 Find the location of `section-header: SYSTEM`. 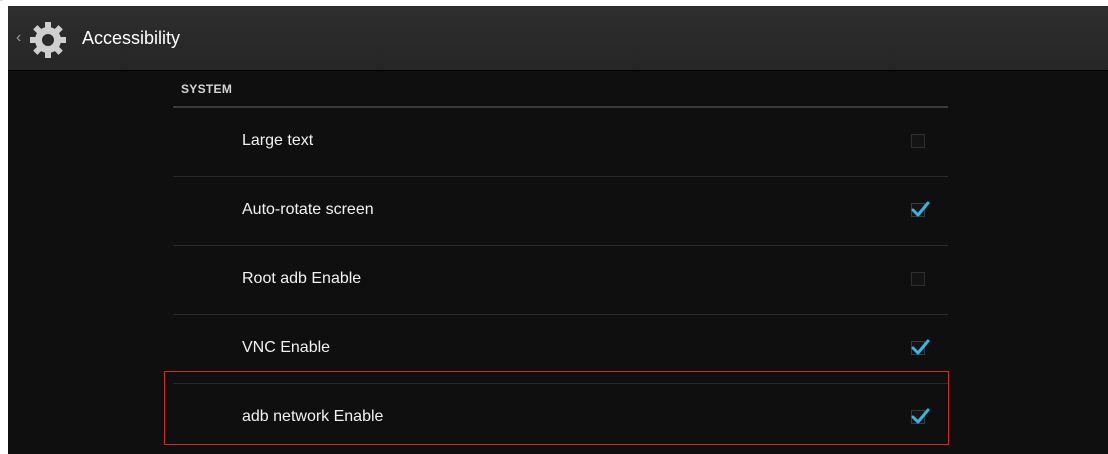

section-header: SYSTEM is located at coordinates (560, 89).